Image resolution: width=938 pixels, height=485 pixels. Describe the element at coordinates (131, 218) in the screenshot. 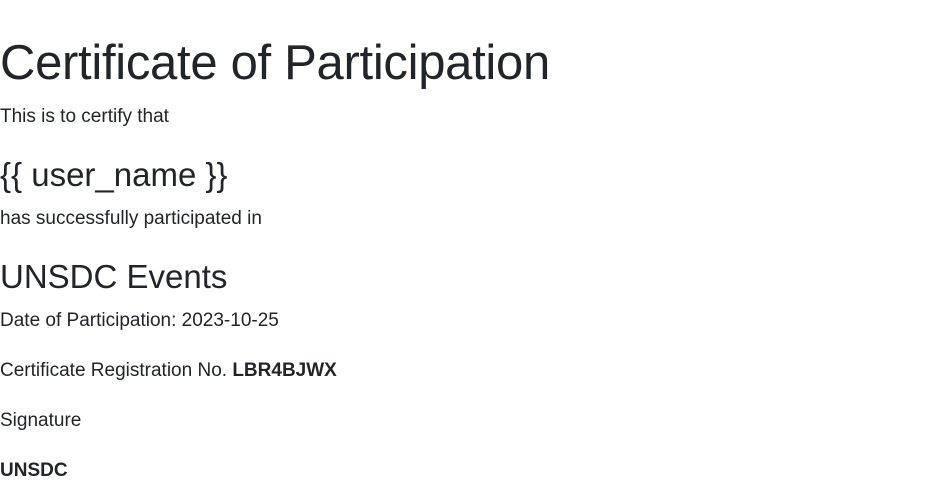

I see `participated-text: has successfully participated in` at that location.